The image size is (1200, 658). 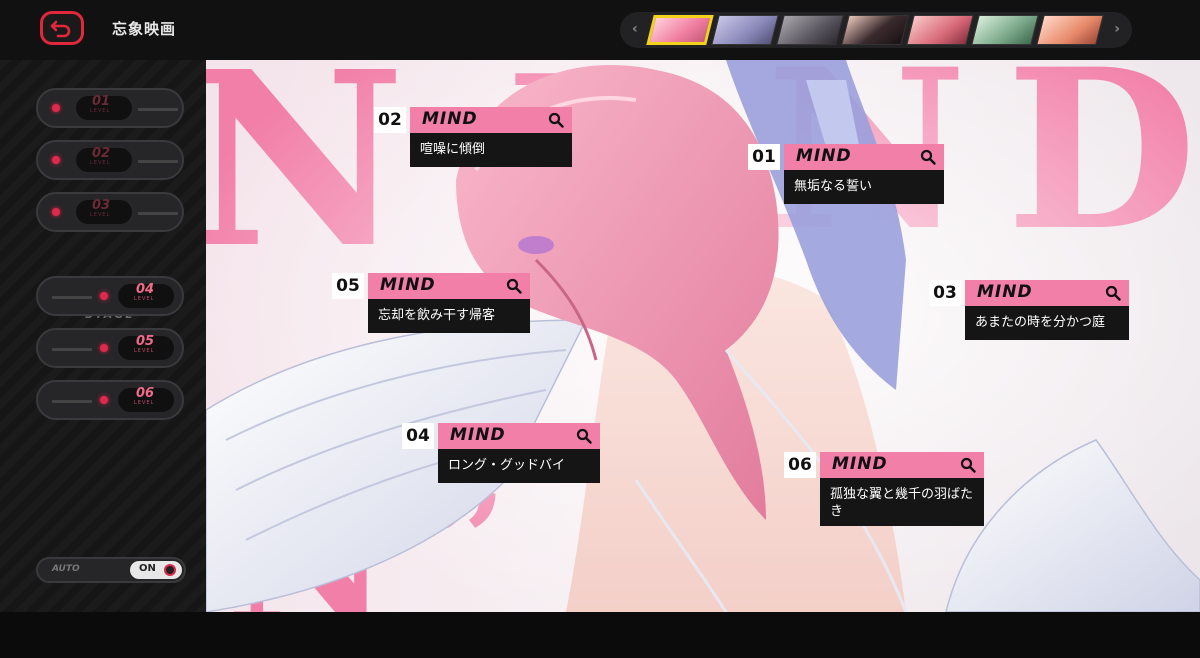 I want to click on toggle-value: ON, so click(x=147, y=568).